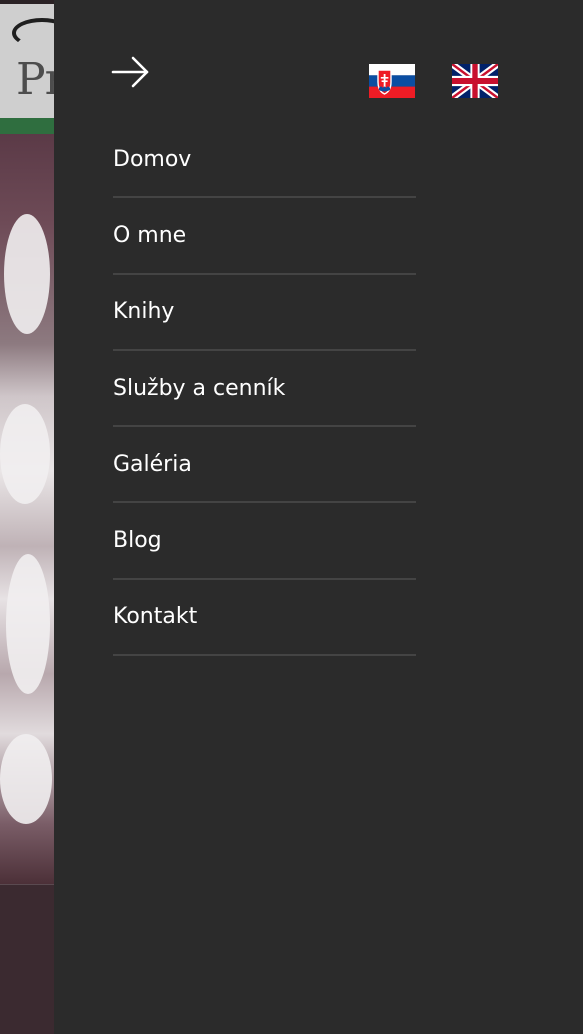 Image resolution: width=583 pixels, height=1034 pixels. I want to click on background-green-bar, so click(27, 126).